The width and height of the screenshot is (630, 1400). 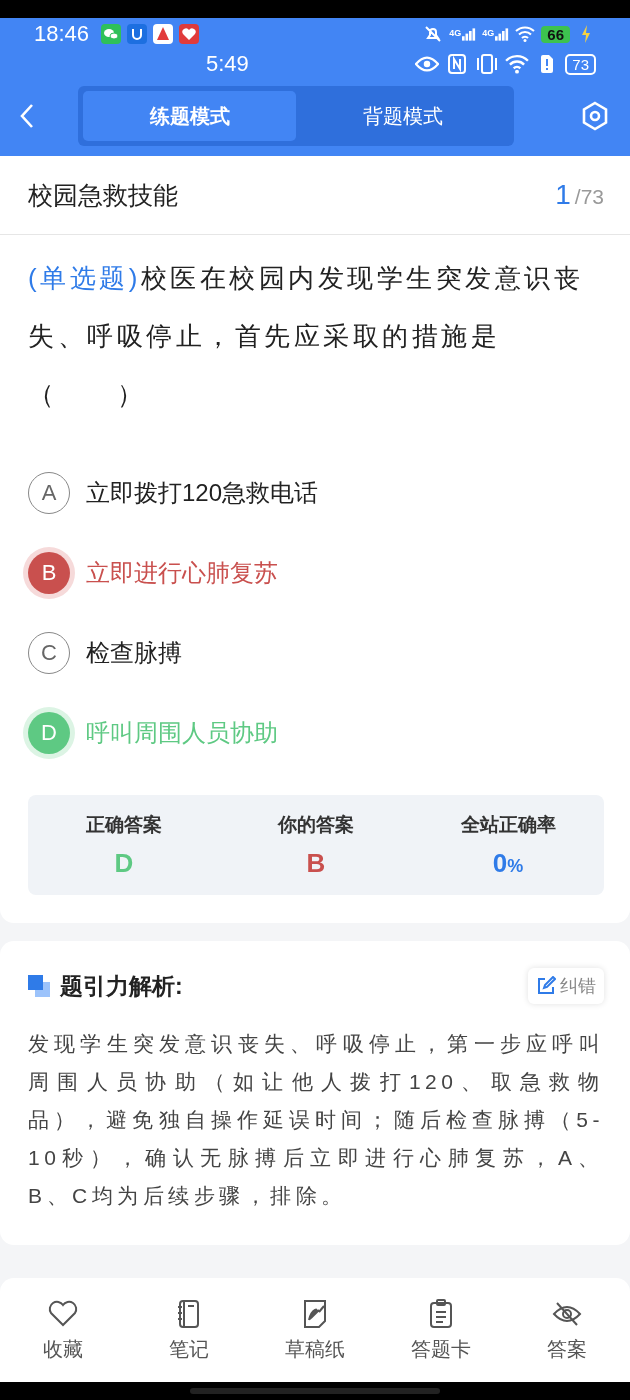 What do you see at coordinates (315, 573) in the screenshot?
I see `answer-option: B 立即进行心肺复苏` at bounding box center [315, 573].